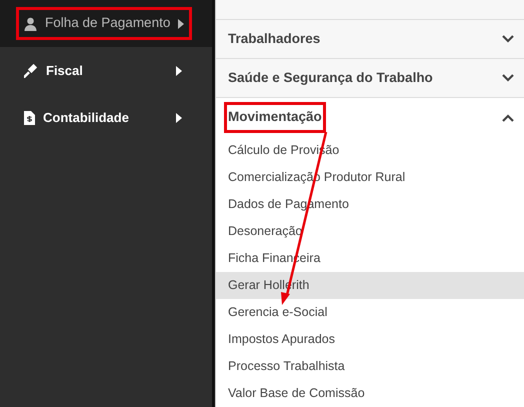 Image resolution: width=524 pixels, height=407 pixels. I want to click on menu-item: Valor Base de Comissão, so click(370, 393).